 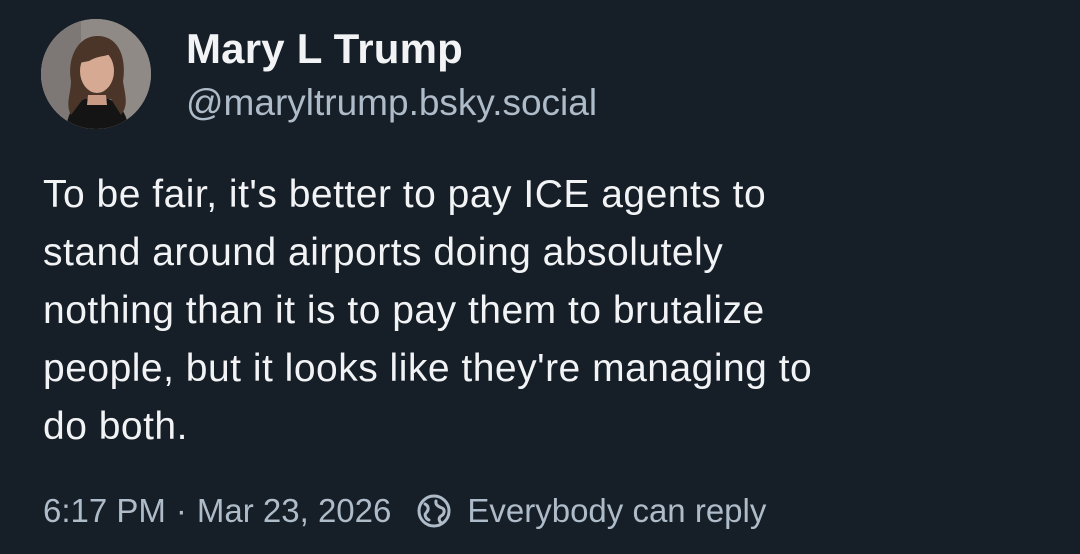 What do you see at coordinates (104, 511) in the screenshot?
I see `post-time: 6:17 PM` at bounding box center [104, 511].